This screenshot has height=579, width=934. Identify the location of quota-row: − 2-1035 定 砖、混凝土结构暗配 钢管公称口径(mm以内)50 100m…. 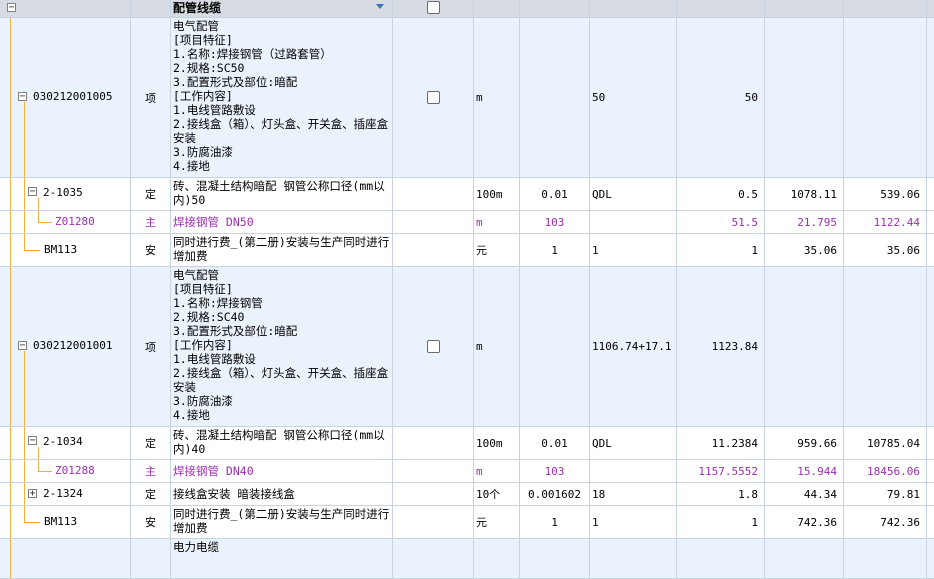
(467, 194).